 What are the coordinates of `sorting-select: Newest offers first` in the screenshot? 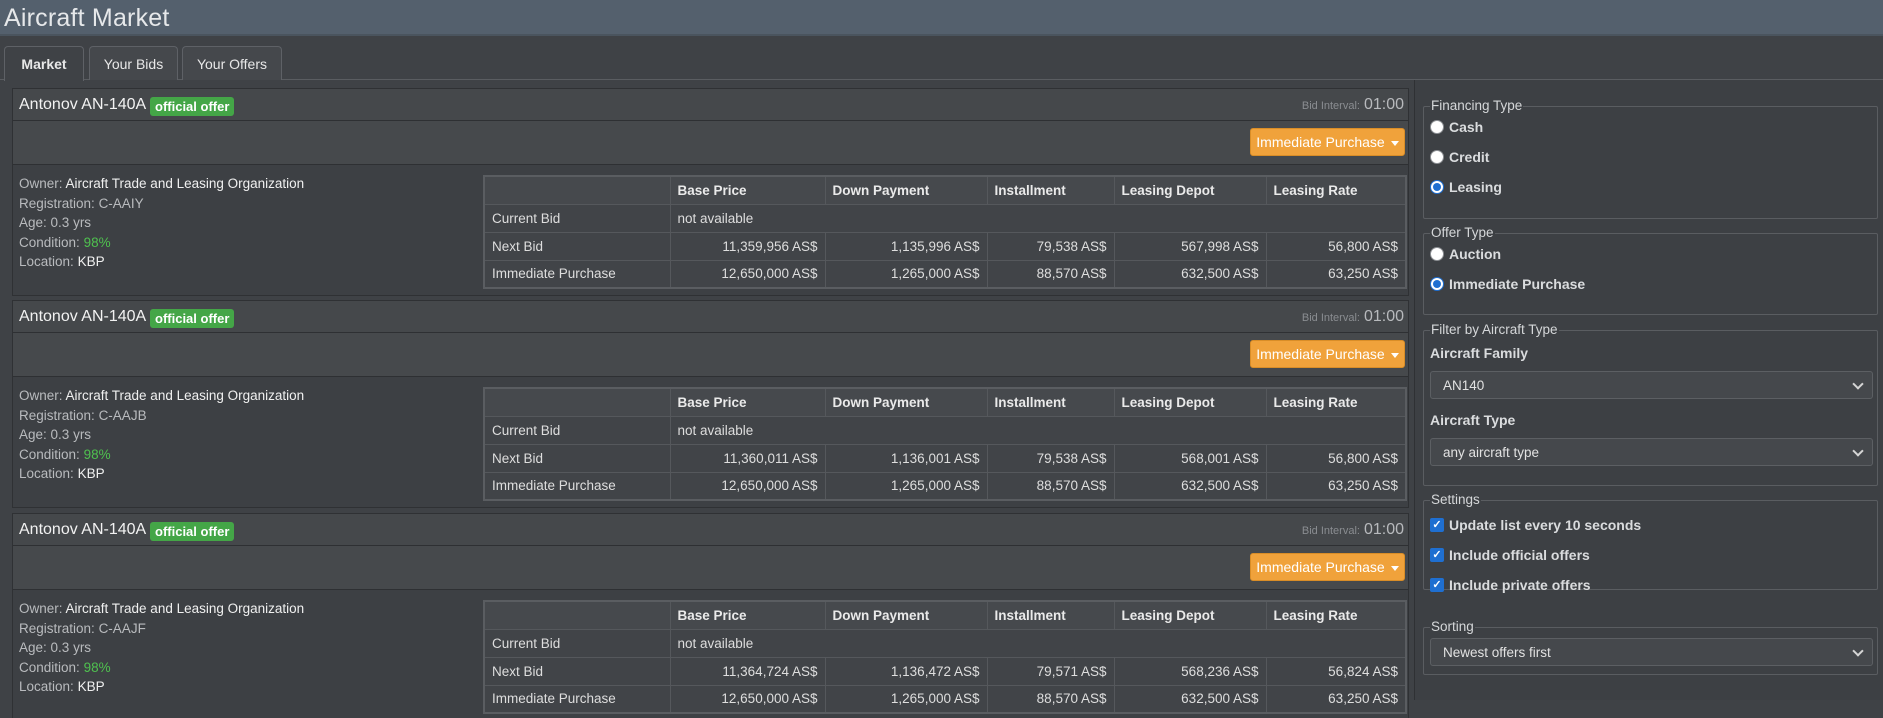 It's located at (1651, 652).